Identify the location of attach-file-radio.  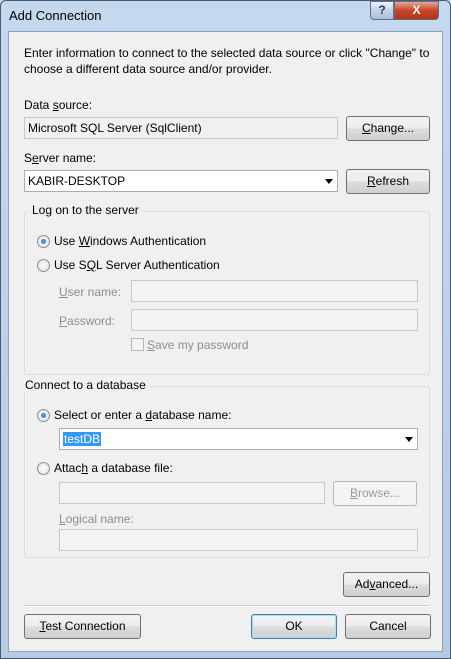
(43, 468).